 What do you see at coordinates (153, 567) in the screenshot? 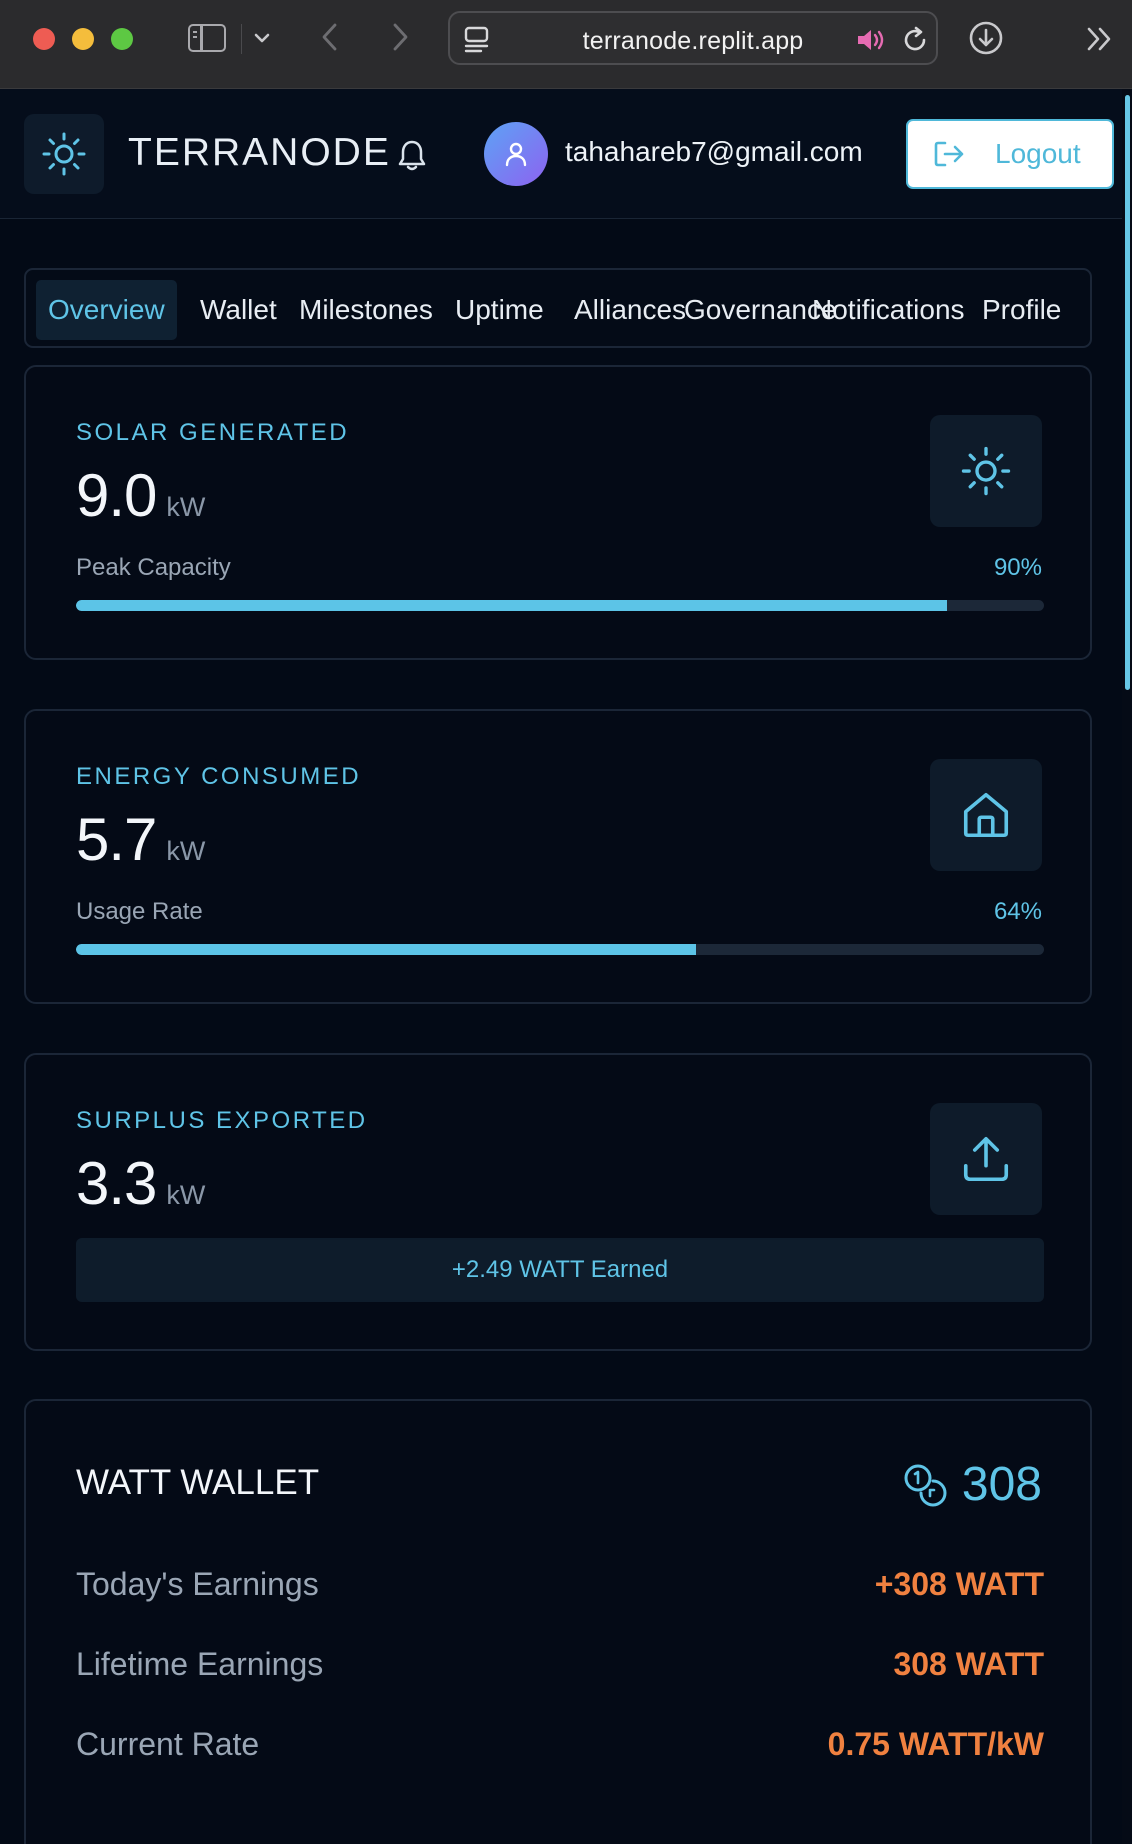
I see `meter-label: Peak Capacity` at bounding box center [153, 567].